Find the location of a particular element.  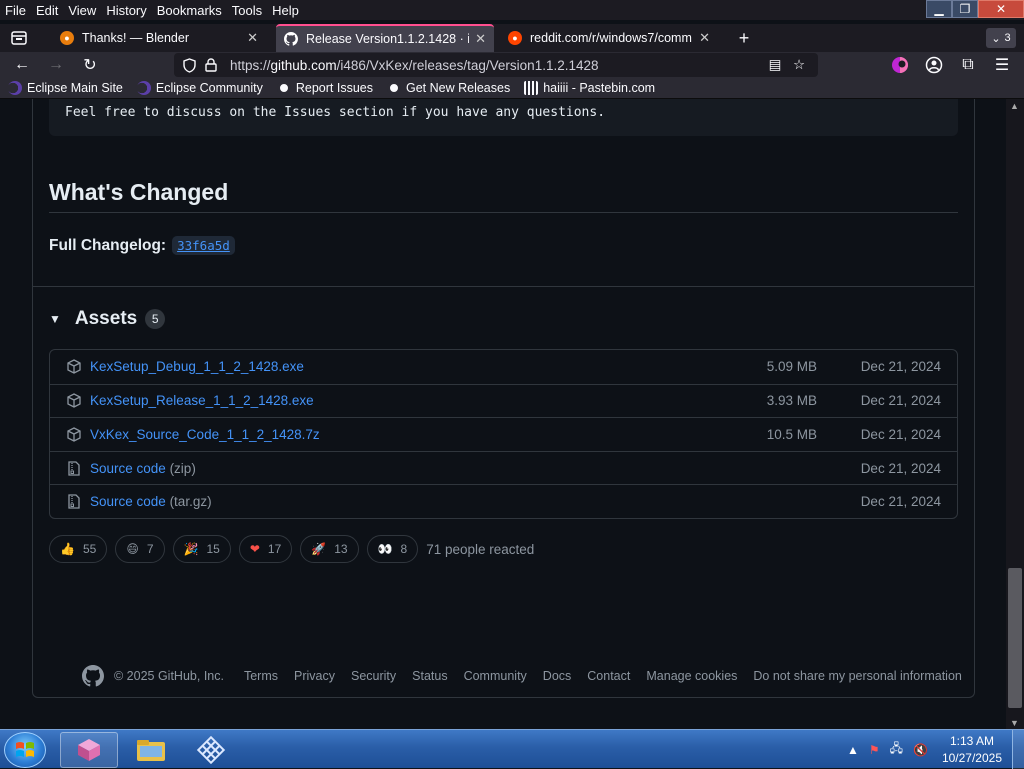

volume-muted-icon: 🔇 is located at coordinates (920, 750).